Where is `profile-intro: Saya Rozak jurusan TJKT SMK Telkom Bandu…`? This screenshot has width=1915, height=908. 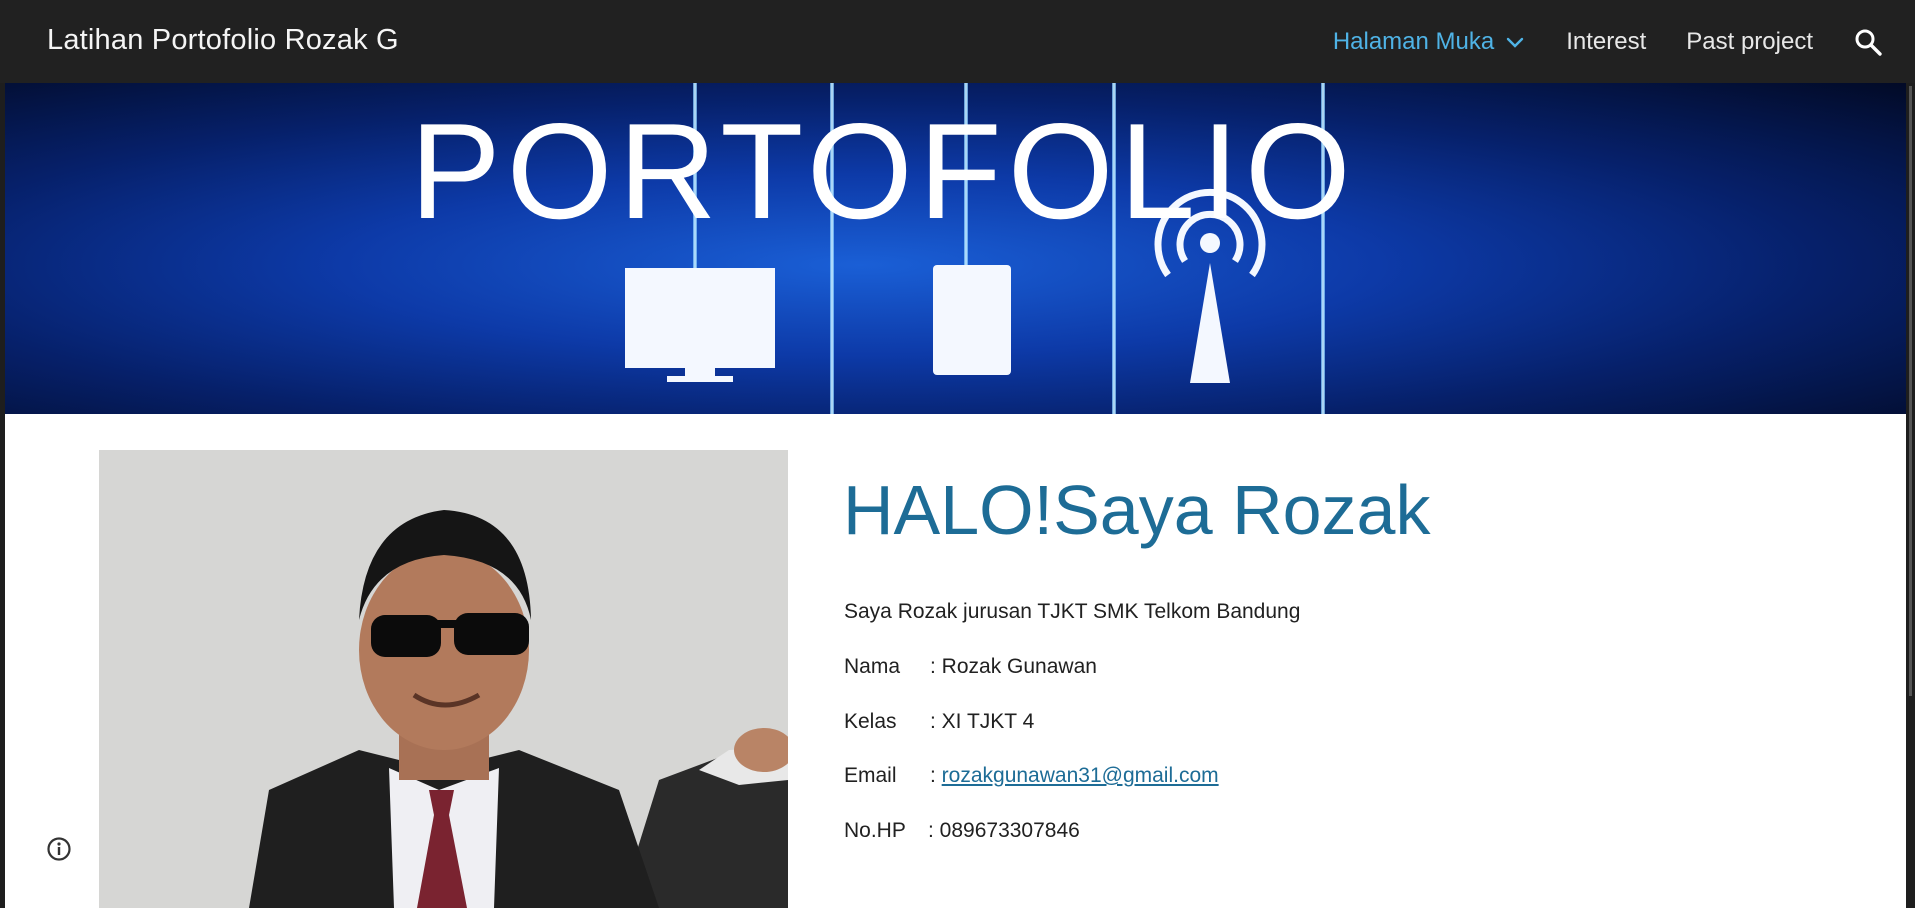 profile-intro: Saya Rozak jurusan TJKT SMK Telkom Bandu… is located at coordinates (1072, 611).